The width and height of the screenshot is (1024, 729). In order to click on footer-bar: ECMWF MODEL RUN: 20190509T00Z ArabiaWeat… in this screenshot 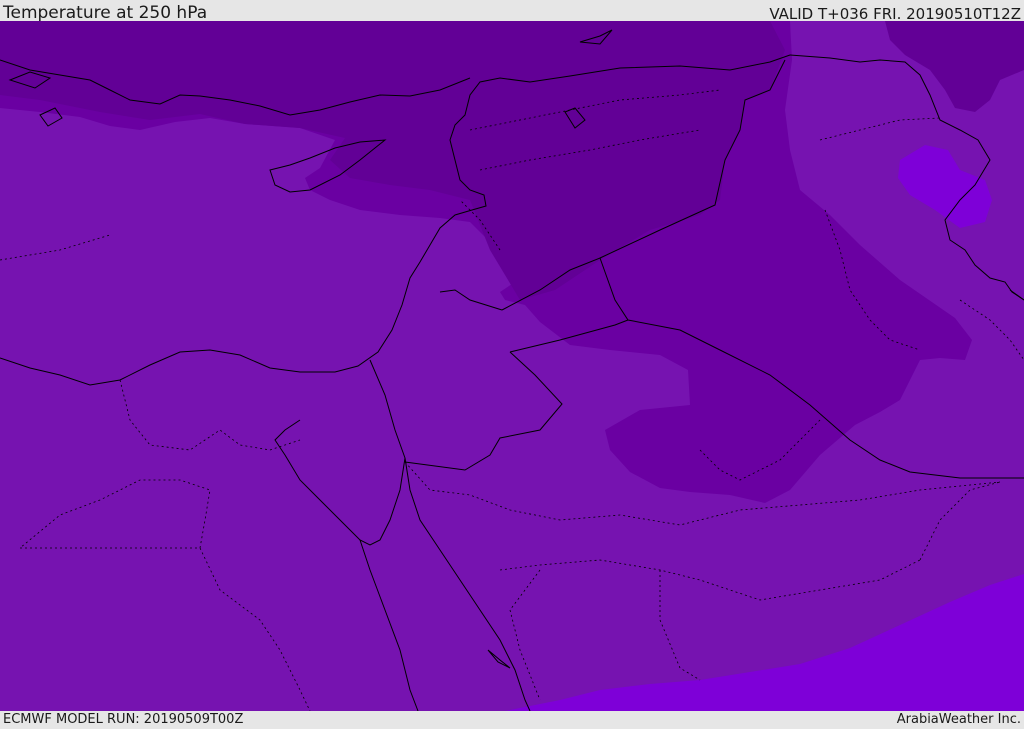, I will do `click(512, 720)`.